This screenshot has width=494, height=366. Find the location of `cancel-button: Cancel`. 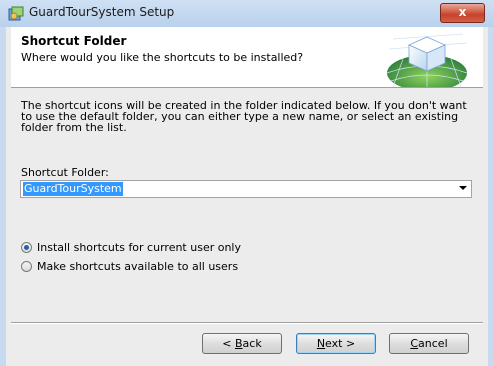

cancel-button: Cancel is located at coordinates (429, 343).